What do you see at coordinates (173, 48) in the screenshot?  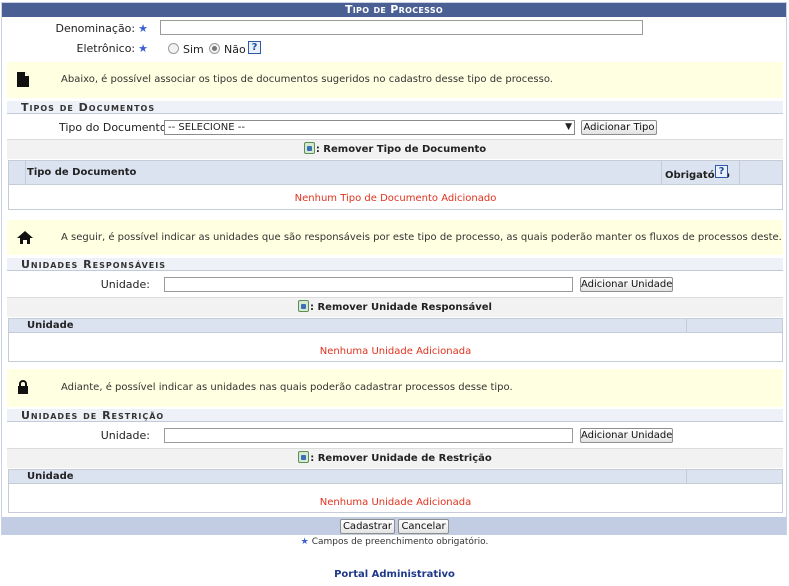 I see `eletronico-sim-radio` at bounding box center [173, 48].